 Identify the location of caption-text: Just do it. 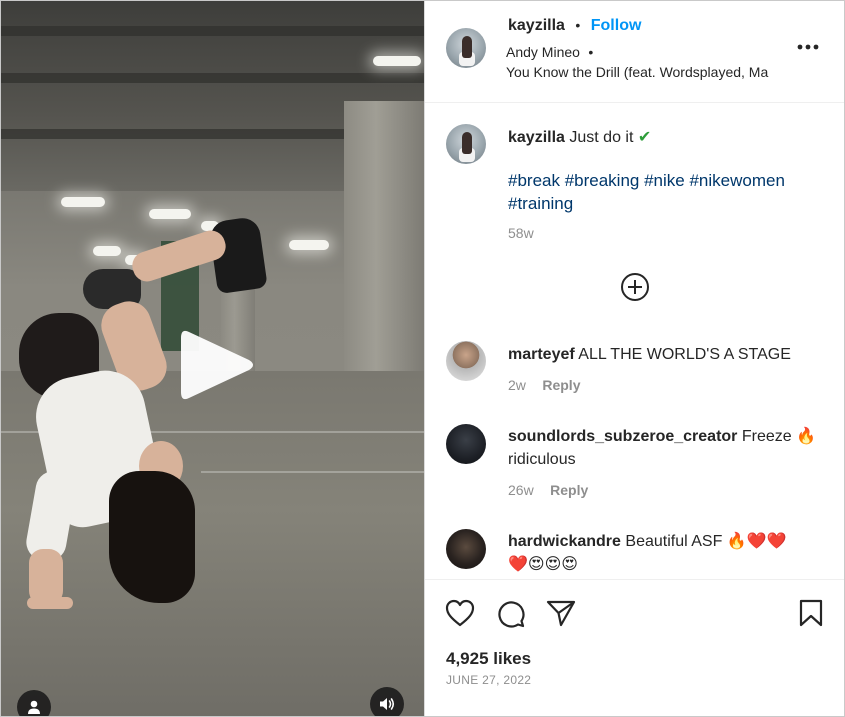
(601, 137).